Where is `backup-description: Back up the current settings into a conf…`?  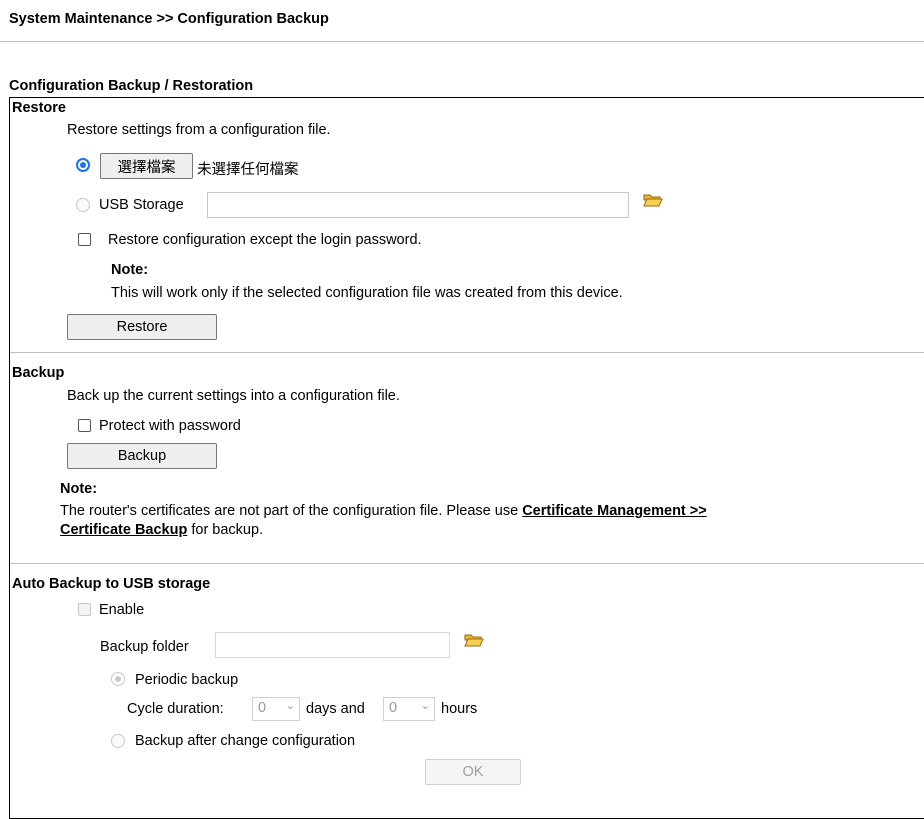
backup-description: Back up the current settings into a conf… is located at coordinates (233, 396).